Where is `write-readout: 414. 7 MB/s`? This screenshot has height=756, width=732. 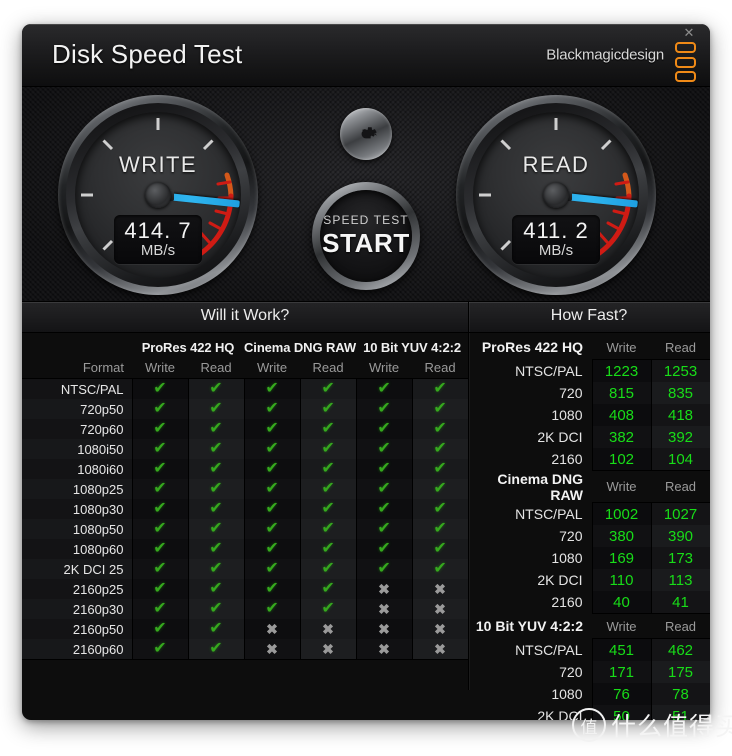 write-readout: 414. 7 MB/s is located at coordinates (158, 239).